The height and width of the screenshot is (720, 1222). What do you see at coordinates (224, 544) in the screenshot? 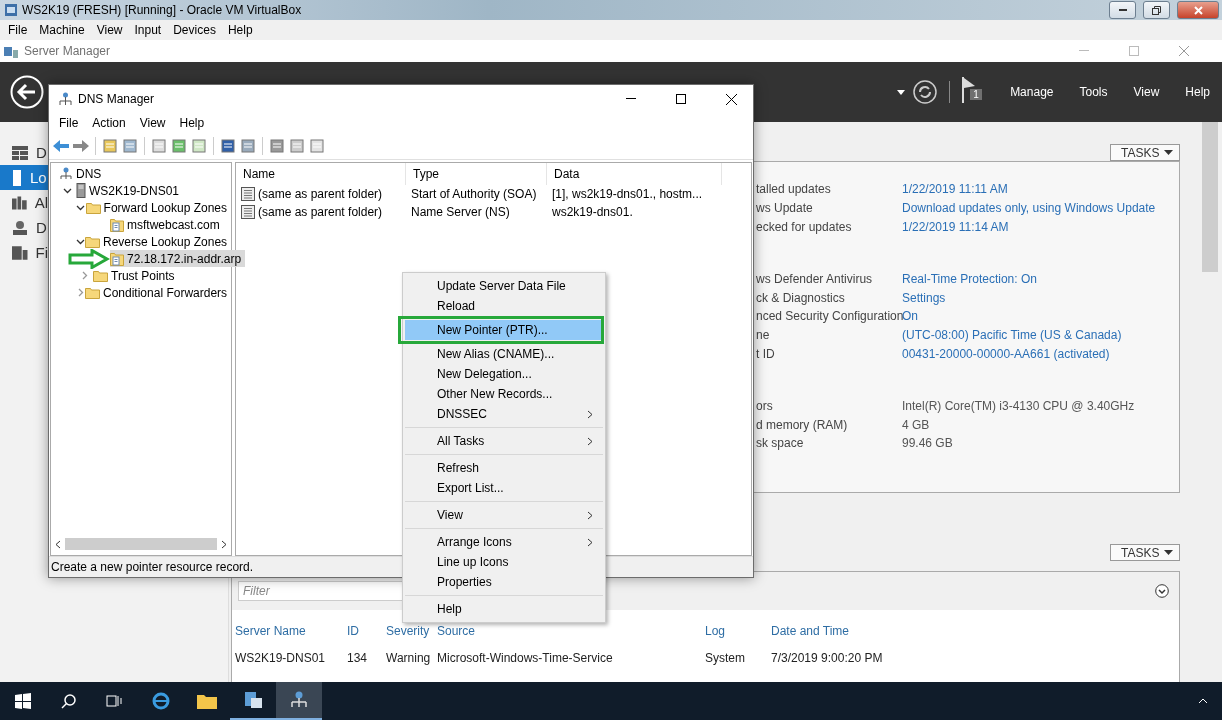
I see `scroll-right-icon` at bounding box center [224, 544].